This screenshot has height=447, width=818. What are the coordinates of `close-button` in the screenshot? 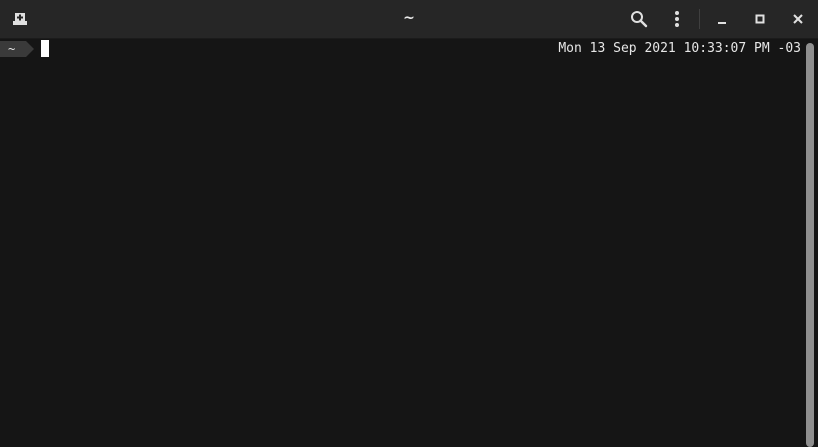 It's located at (798, 19).